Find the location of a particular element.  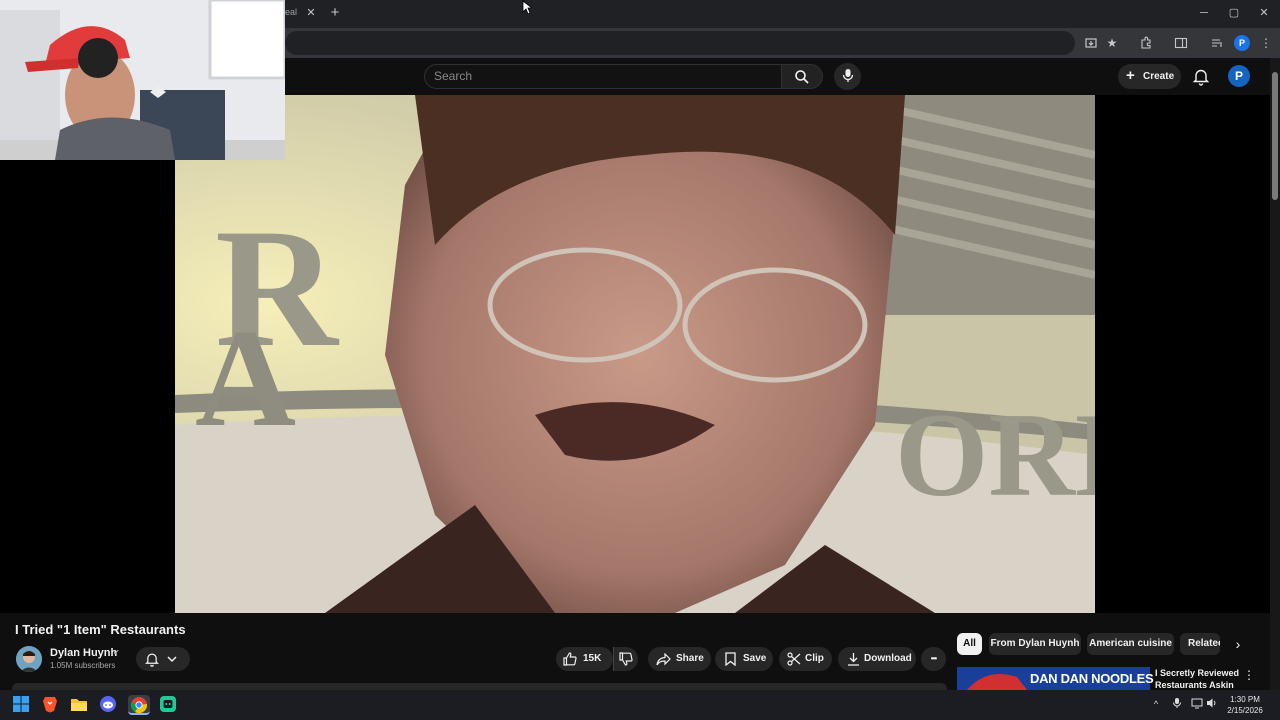

new-tab-button: + is located at coordinates (335, 13).